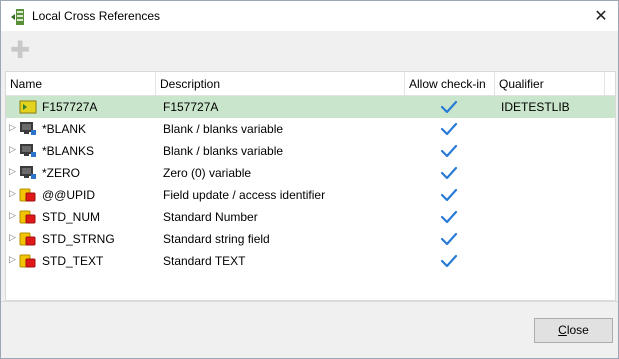 The image size is (619, 359). What do you see at coordinates (78, 239) in the screenshot?
I see `name-cell: STD_STRNG` at bounding box center [78, 239].